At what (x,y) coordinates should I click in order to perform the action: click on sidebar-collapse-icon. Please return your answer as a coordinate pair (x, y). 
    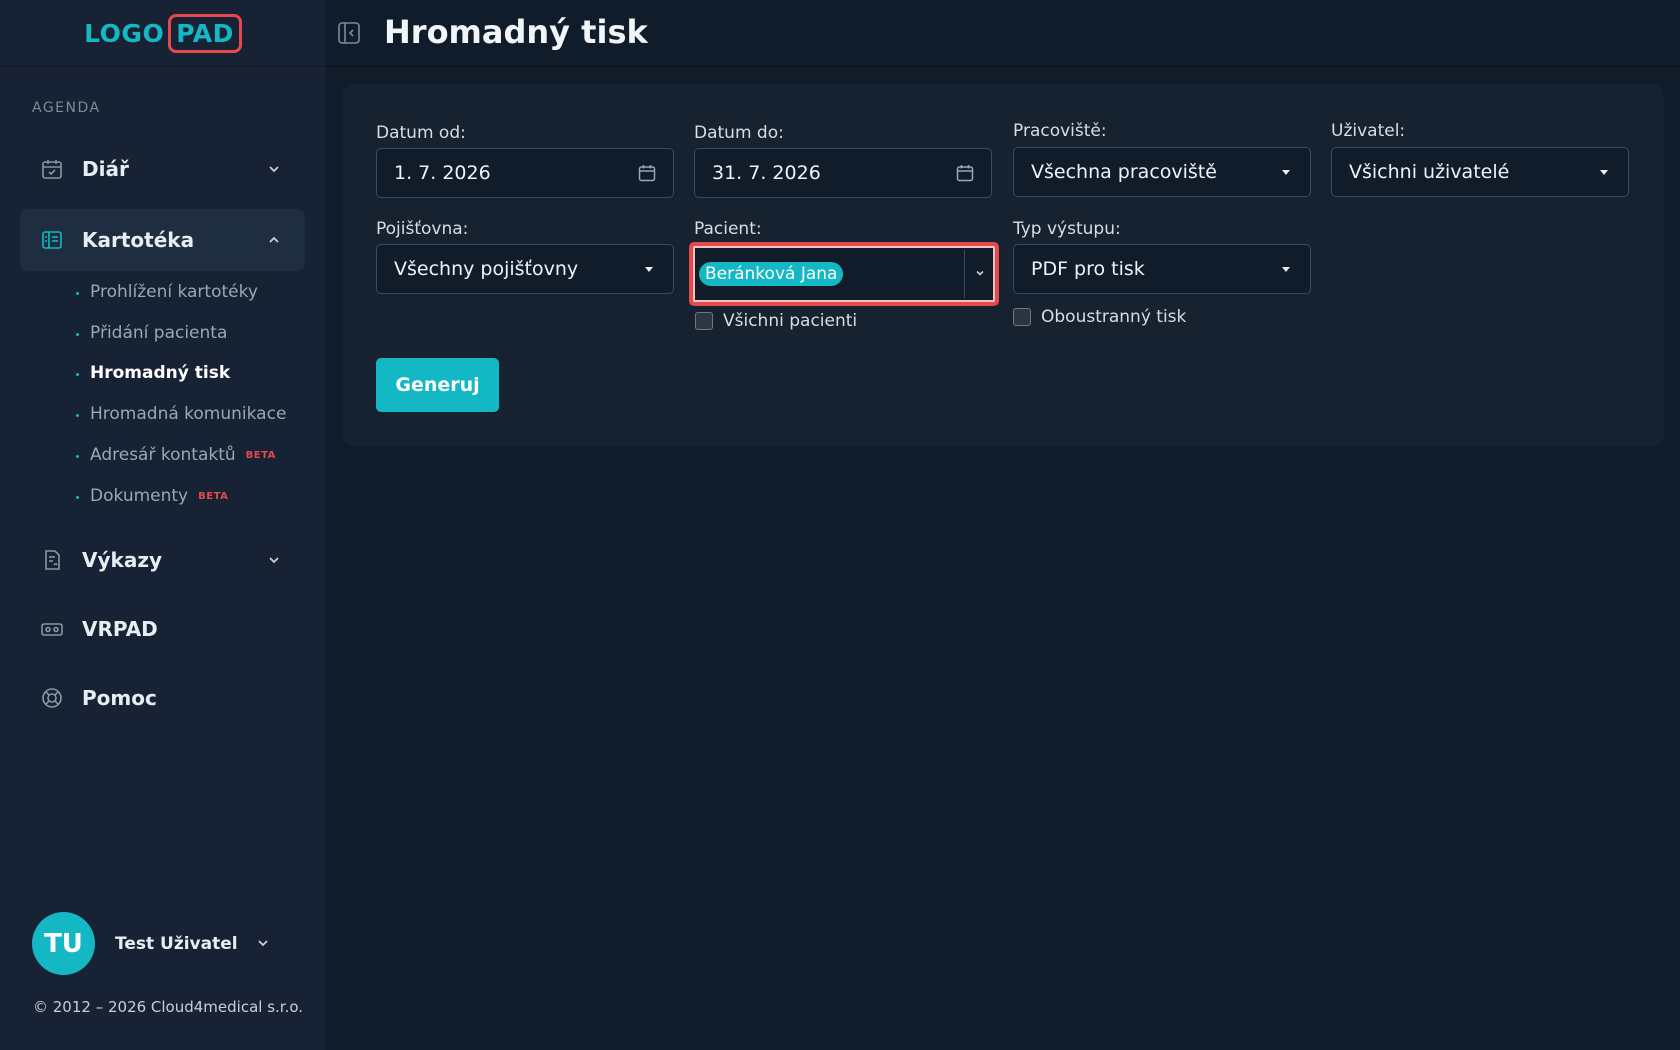
    Looking at the image, I should click on (349, 33).